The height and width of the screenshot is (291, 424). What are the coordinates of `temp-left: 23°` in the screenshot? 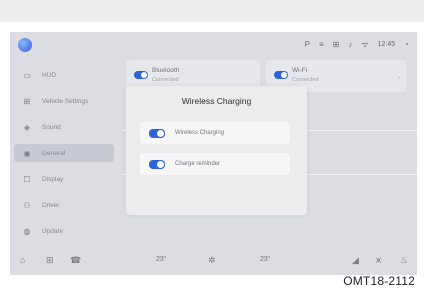 It's located at (161, 260).